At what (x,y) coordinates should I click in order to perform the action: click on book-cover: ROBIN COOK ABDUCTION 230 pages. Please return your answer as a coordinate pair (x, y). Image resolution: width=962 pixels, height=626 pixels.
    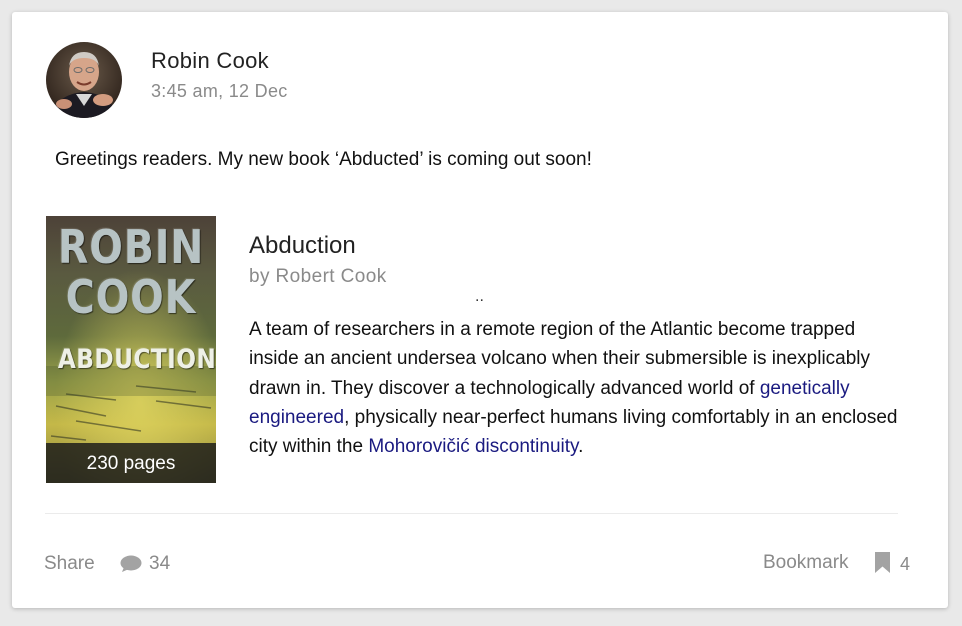
    Looking at the image, I should click on (131, 349).